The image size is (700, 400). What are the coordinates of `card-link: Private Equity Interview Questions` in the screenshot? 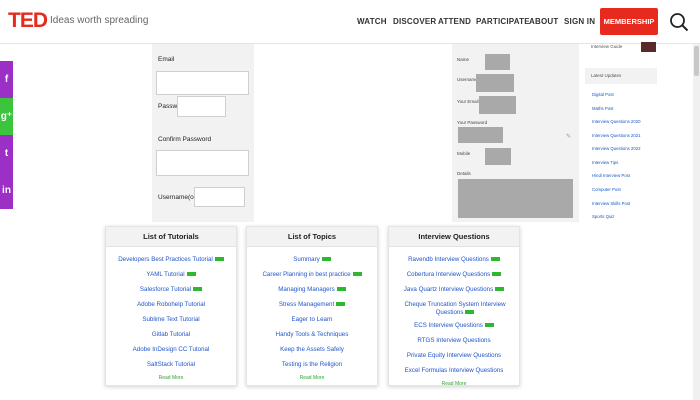 It's located at (454, 356).